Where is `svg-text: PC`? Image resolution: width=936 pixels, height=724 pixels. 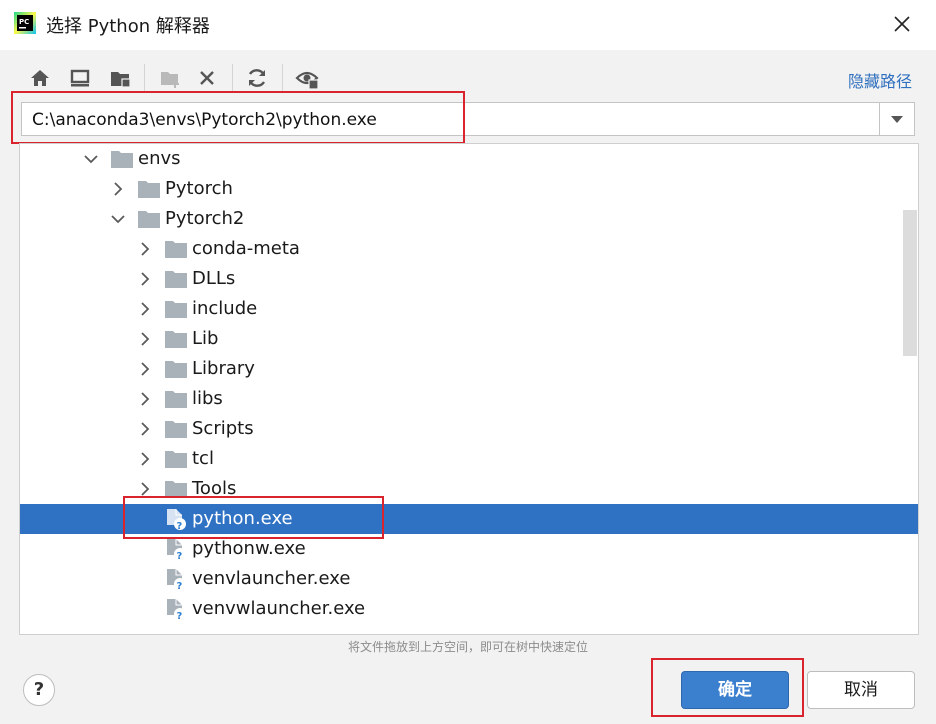 svg-text: PC is located at coordinates (24, 22).